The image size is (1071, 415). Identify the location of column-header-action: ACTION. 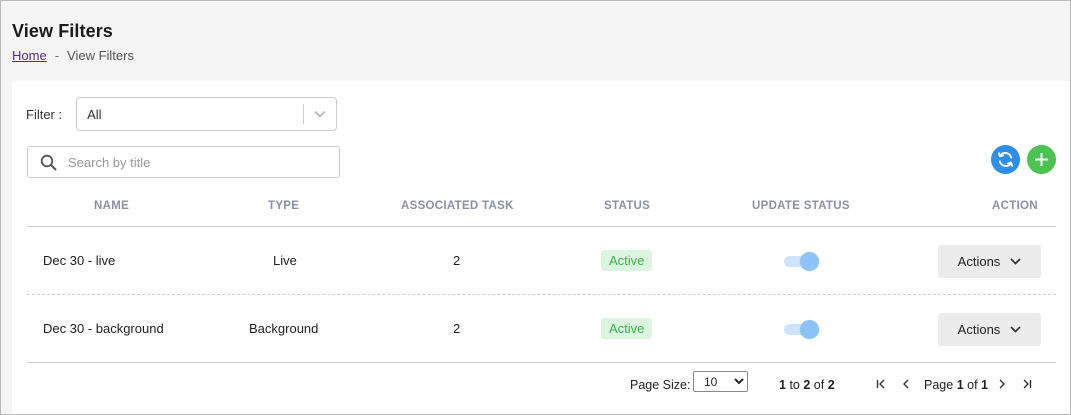
(1015, 206).